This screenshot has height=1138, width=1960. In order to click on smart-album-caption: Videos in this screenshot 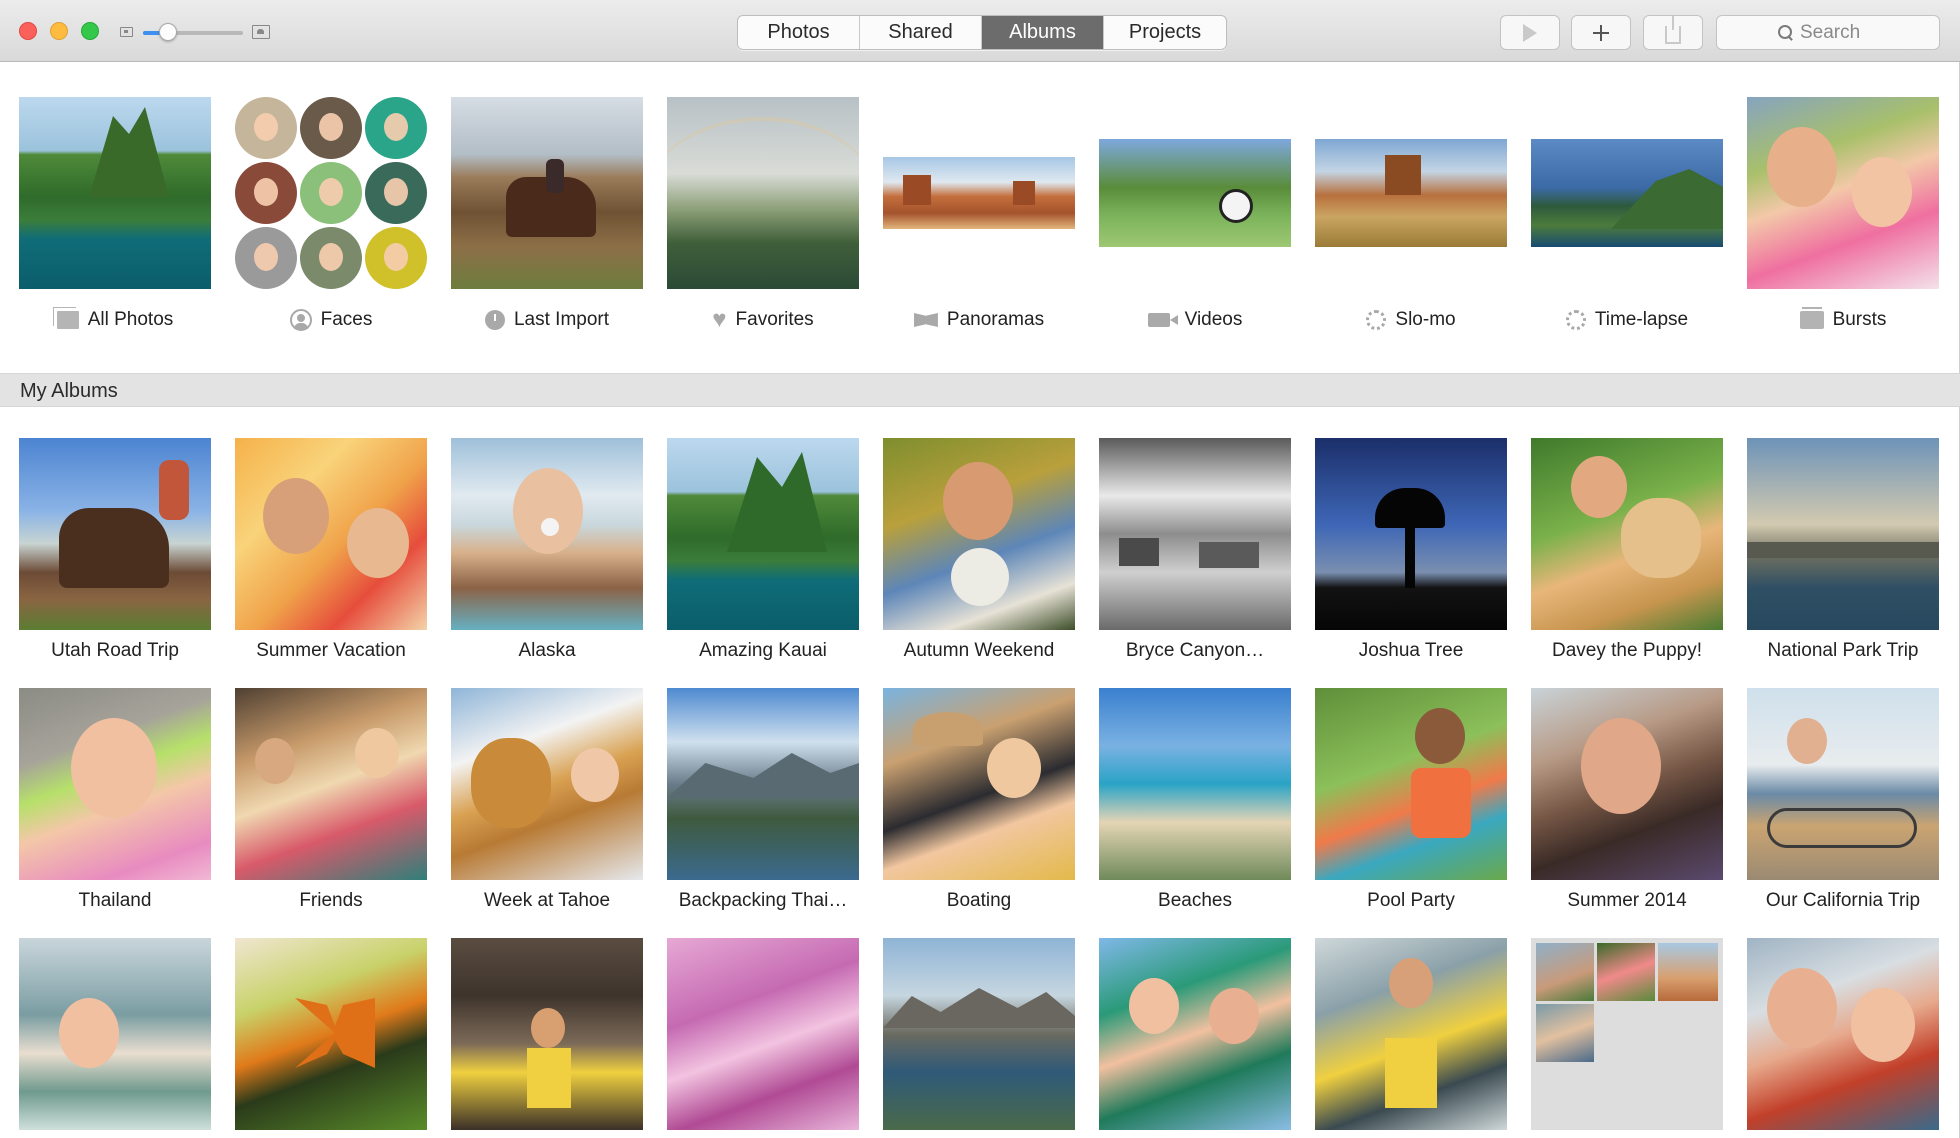, I will do `click(1195, 320)`.